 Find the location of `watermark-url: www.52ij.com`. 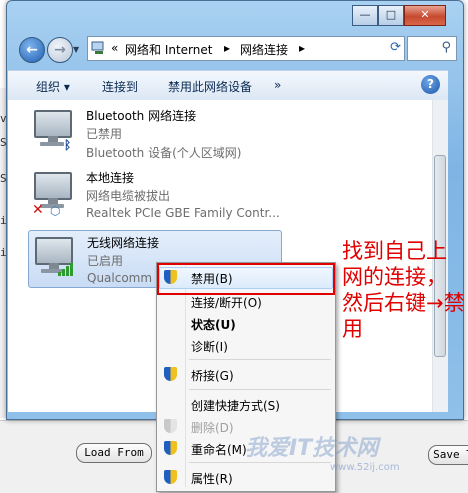

watermark-url: www.52ij.com is located at coordinates (365, 467).